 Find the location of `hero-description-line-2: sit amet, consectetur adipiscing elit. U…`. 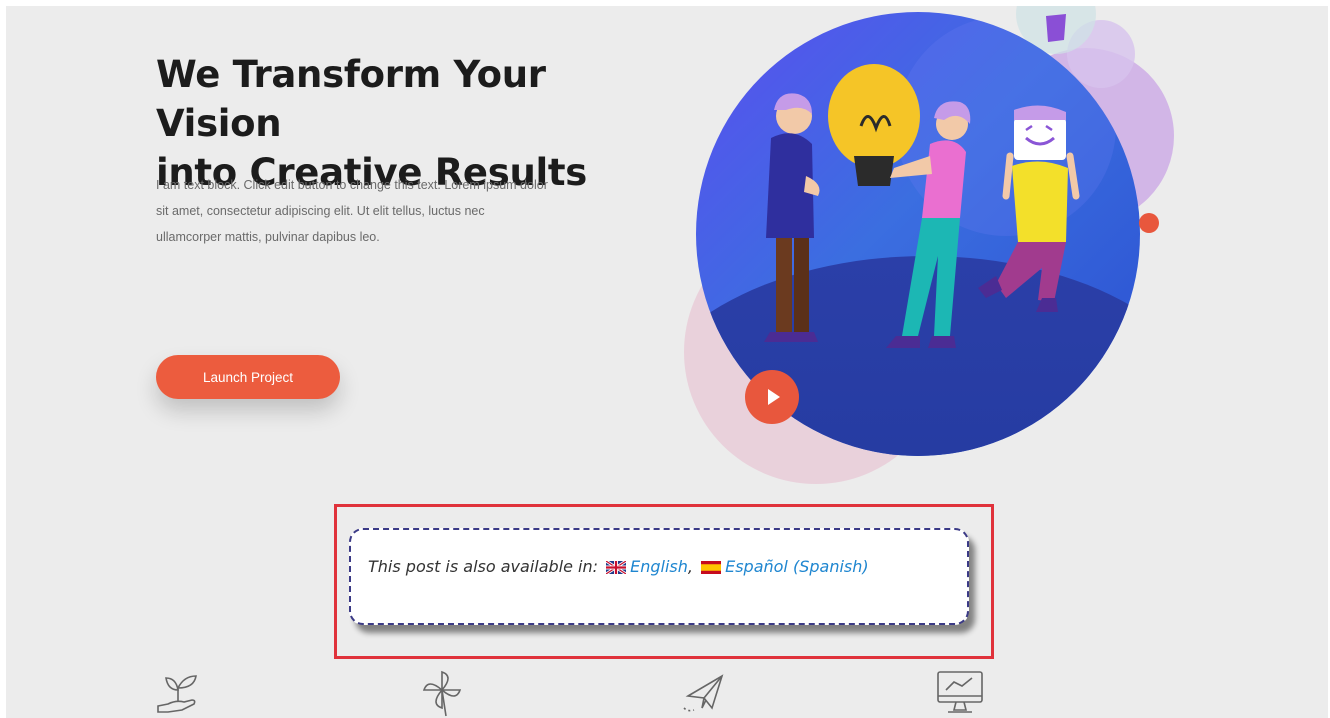

hero-description-line-2: sit amet, consectetur adipiscing elit. U… is located at coordinates (320, 211).